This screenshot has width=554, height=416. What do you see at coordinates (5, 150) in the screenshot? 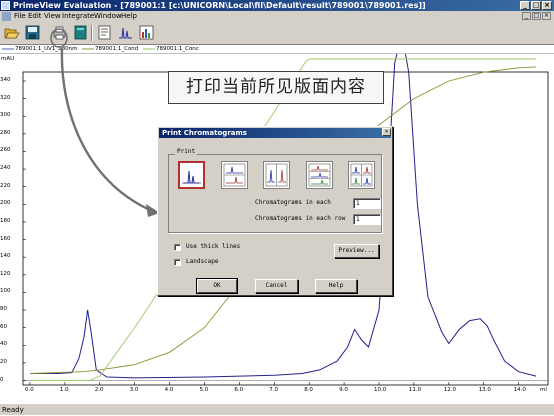
I see `y-tick-label: 260` at bounding box center [5, 150].